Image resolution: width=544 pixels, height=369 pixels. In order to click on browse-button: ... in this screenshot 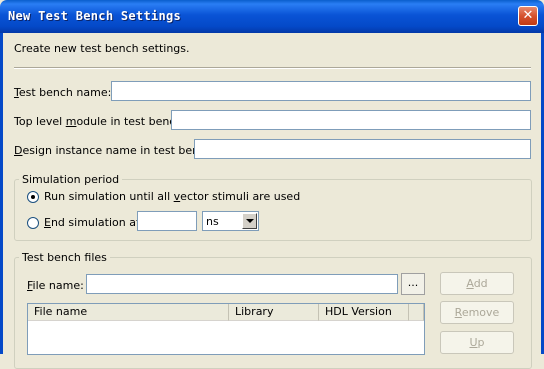, I will do `click(413, 284)`.